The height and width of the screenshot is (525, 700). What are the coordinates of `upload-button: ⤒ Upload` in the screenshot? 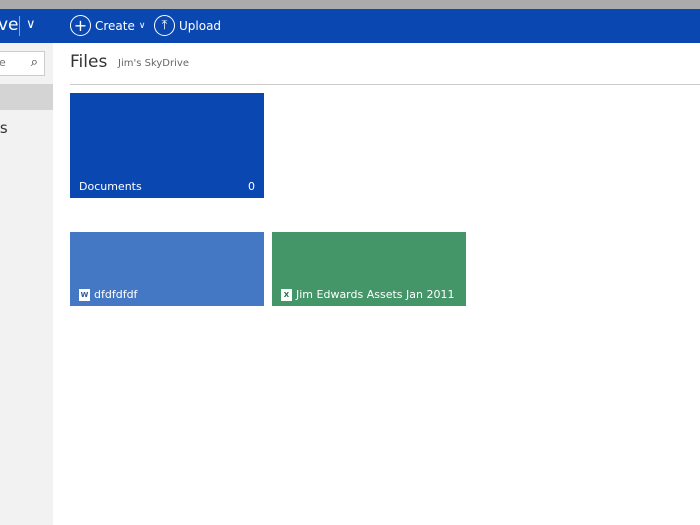 It's located at (187, 25).